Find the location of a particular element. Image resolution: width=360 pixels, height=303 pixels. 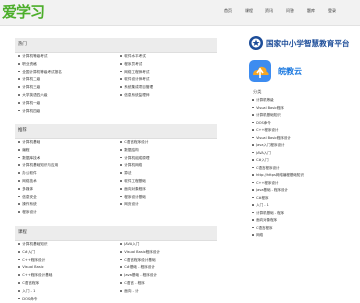

list-item: 网络工程师考试 is located at coordinates (136, 73).